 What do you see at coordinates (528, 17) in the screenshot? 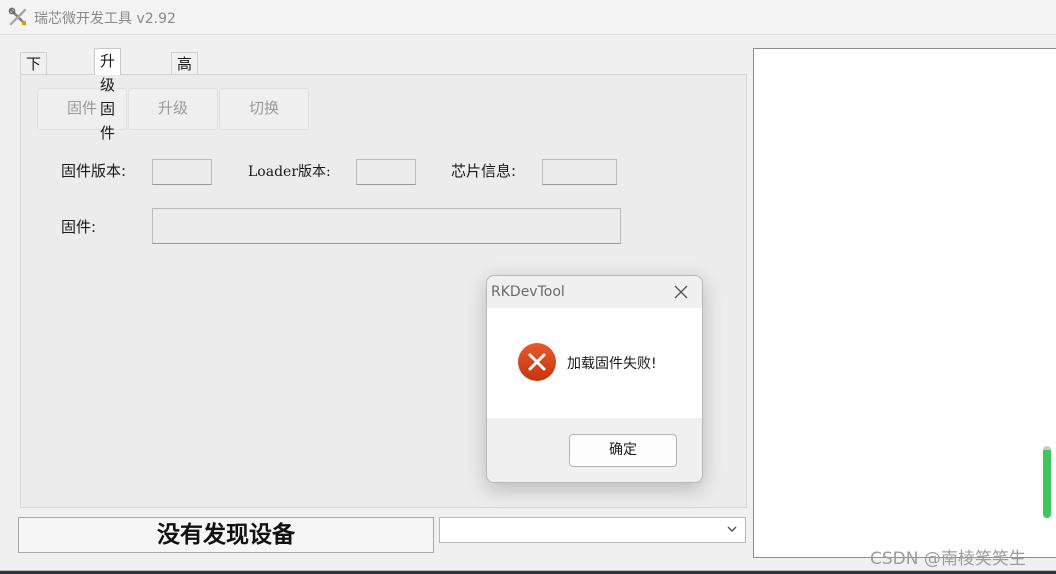
I see `title-bar: 瑞芯微开发工具 v2.92` at bounding box center [528, 17].